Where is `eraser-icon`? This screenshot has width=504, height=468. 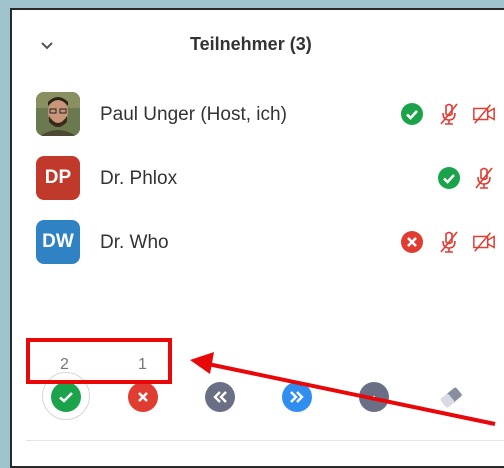 eraser-icon is located at coordinates (451, 397).